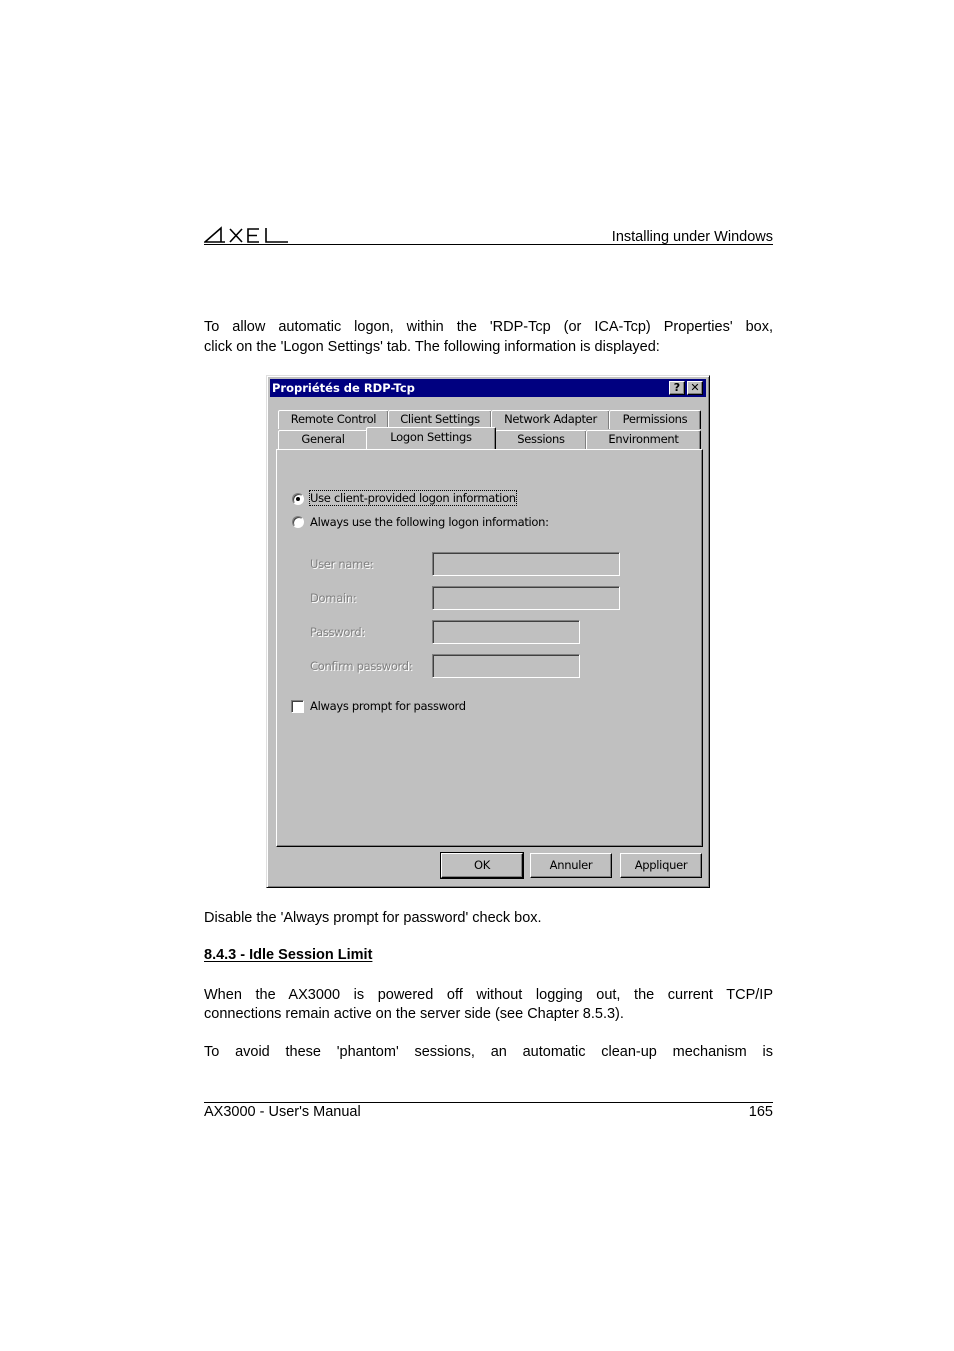  What do you see at coordinates (526, 598) in the screenshot?
I see `domain-field` at bounding box center [526, 598].